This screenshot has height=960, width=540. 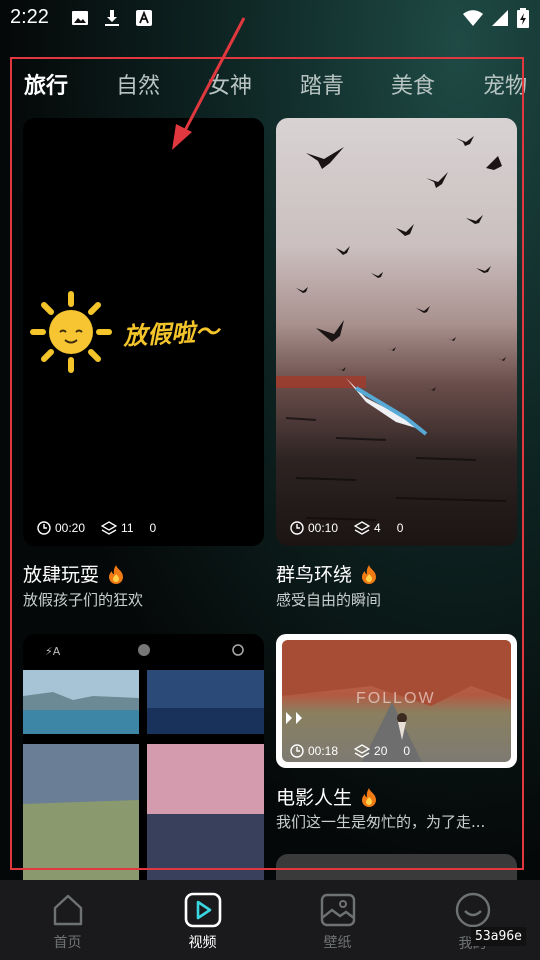 I want to click on status-time: 2:22, so click(x=29, y=17).